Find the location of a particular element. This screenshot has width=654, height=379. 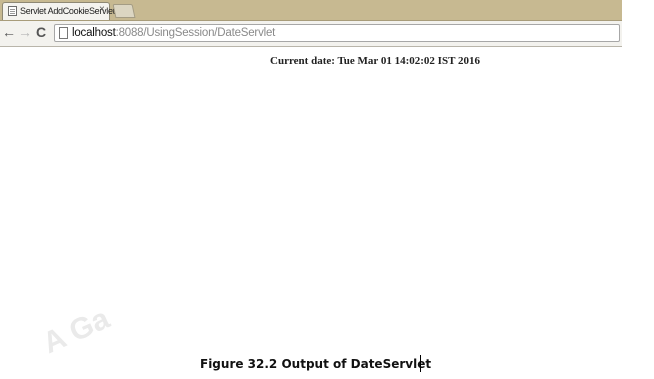

reload-icon: C is located at coordinates (41, 32).